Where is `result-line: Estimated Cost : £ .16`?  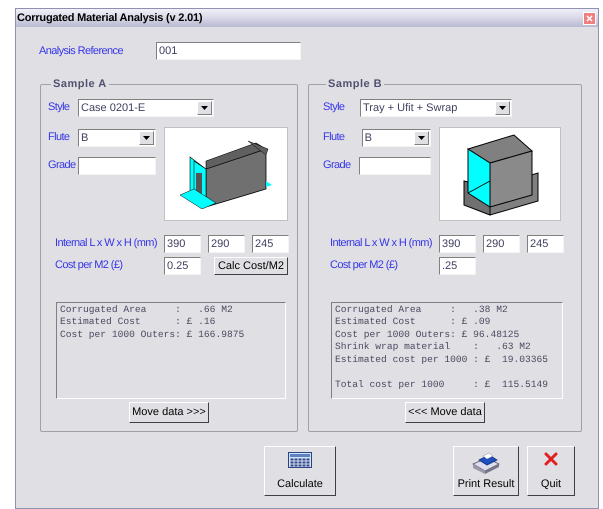 result-line: Estimated Cost : £ .16 is located at coordinates (138, 322).